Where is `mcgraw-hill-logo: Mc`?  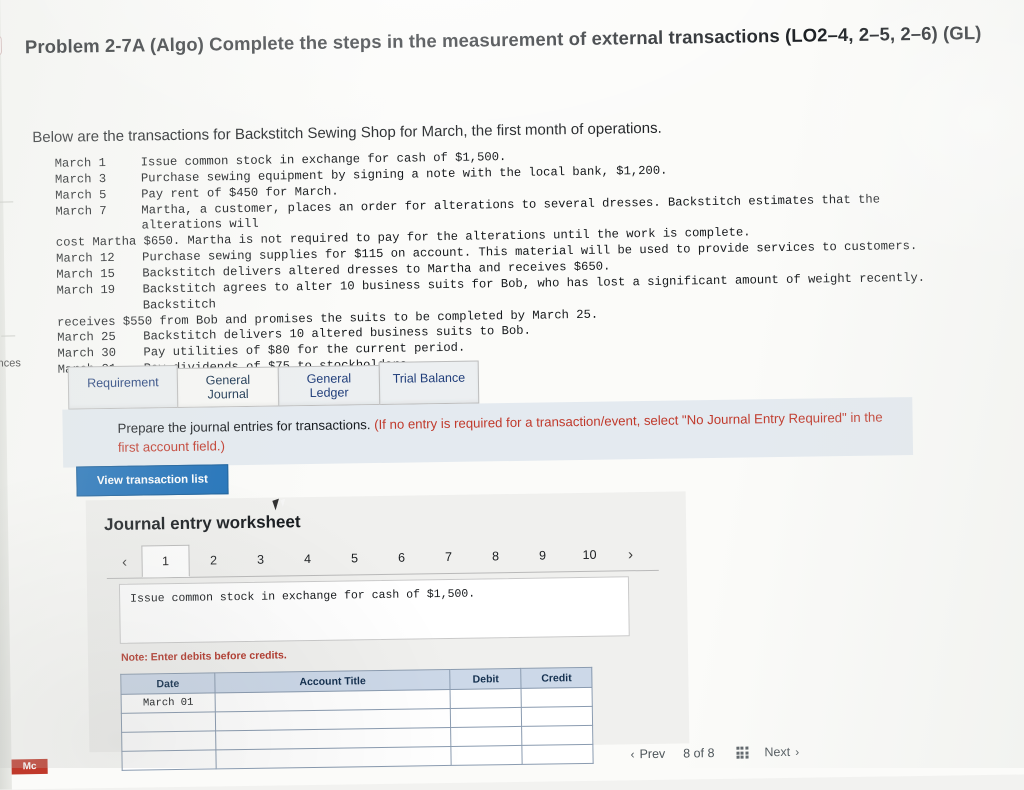 mcgraw-hill-logo: Mc is located at coordinates (29, 766).